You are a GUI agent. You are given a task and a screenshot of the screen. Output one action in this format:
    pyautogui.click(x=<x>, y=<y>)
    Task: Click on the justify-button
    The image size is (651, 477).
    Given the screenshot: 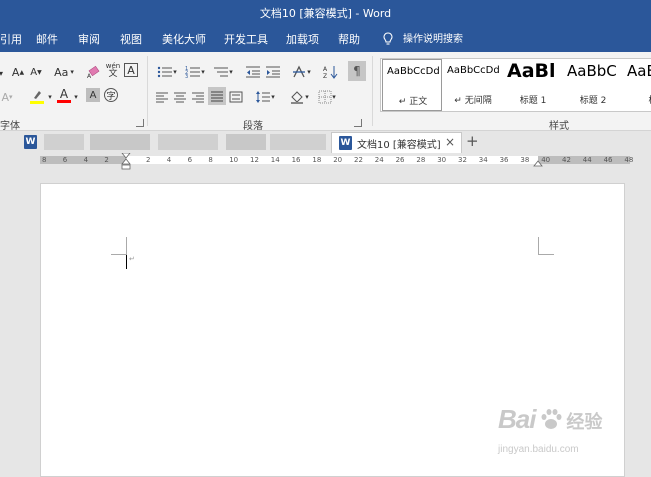 What is the action you would take?
    pyautogui.click(x=217, y=96)
    